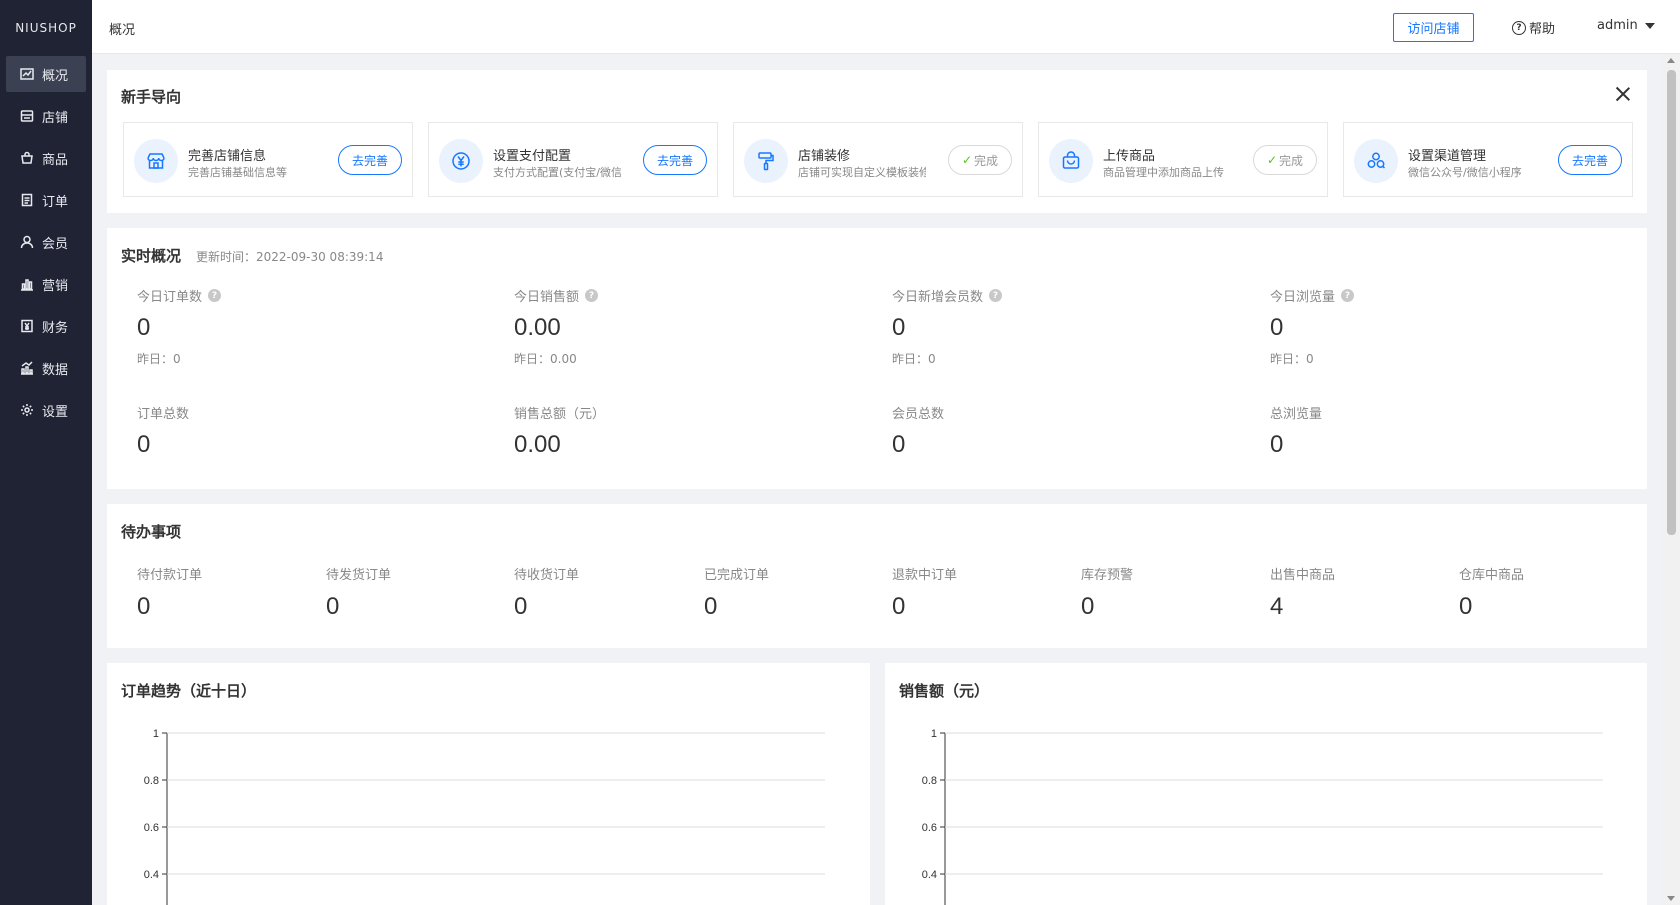 The image size is (1680, 905). What do you see at coordinates (46, 326) in the screenshot?
I see `sidebar-item-finance: 财务` at bounding box center [46, 326].